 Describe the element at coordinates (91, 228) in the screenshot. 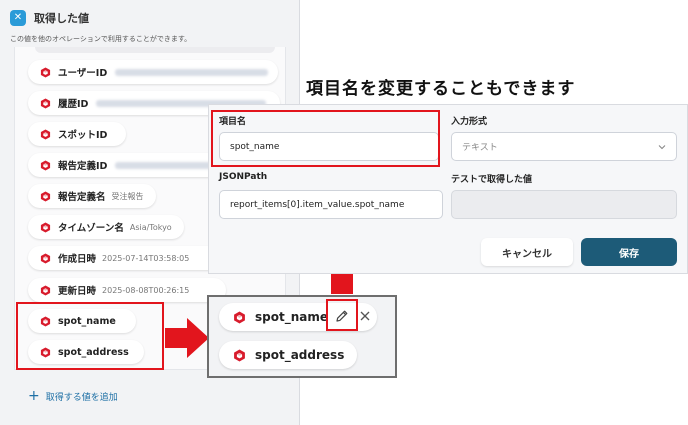

I see `item-name: タイムゾーン名` at that location.